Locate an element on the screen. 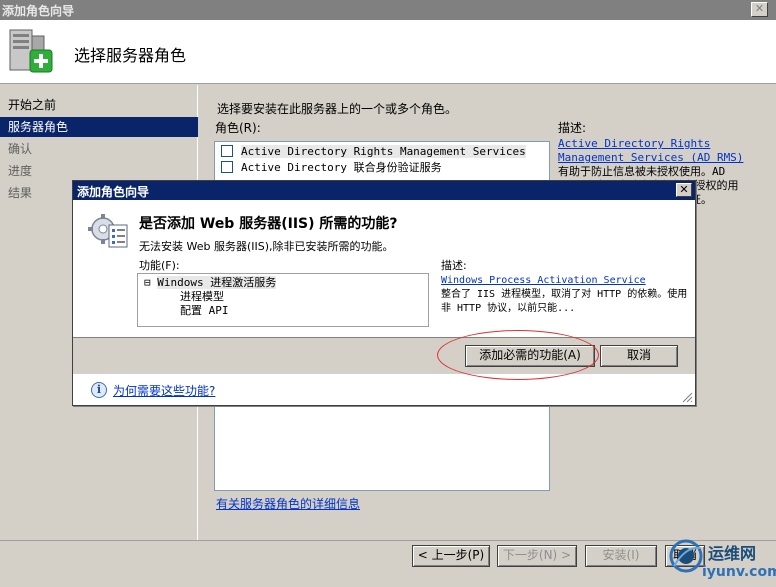  window-title: 添加角色向导 is located at coordinates (38, 11).